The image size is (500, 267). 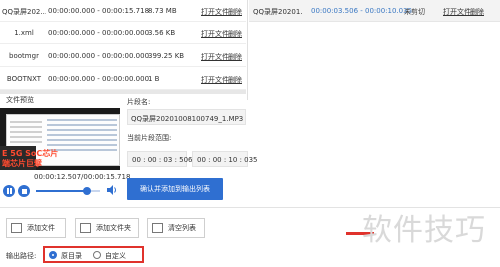 What do you see at coordinates (414, 12) in the screenshot?
I see `task-status: 未剪切` at bounding box center [414, 12].